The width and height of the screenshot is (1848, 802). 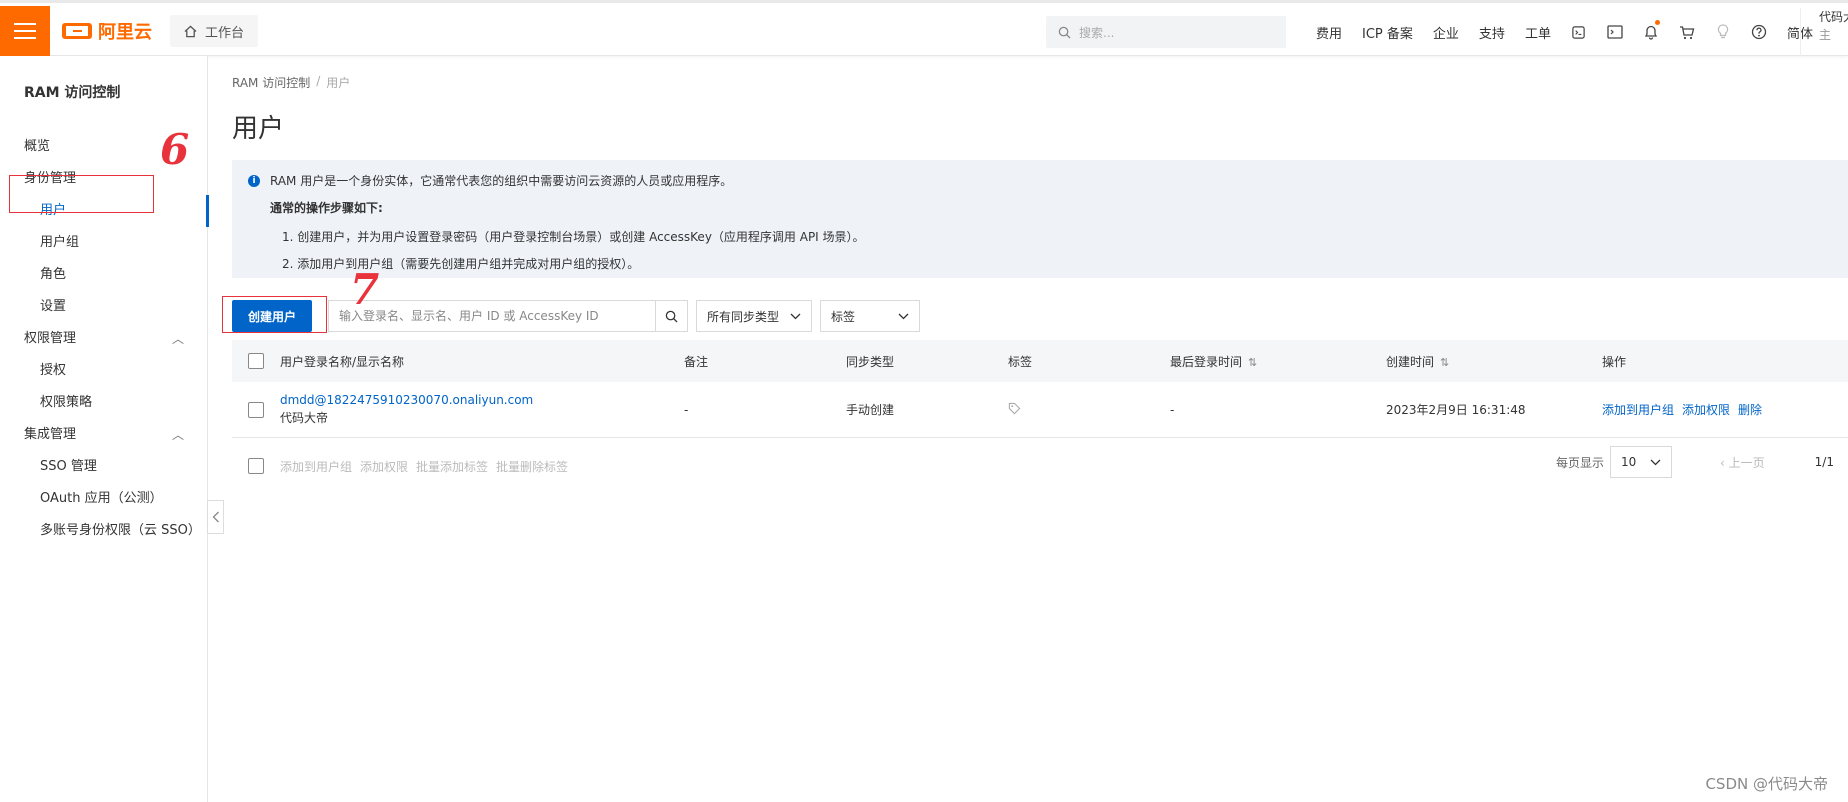 I want to click on add-permission-link: 添加权限, so click(x=1706, y=410).